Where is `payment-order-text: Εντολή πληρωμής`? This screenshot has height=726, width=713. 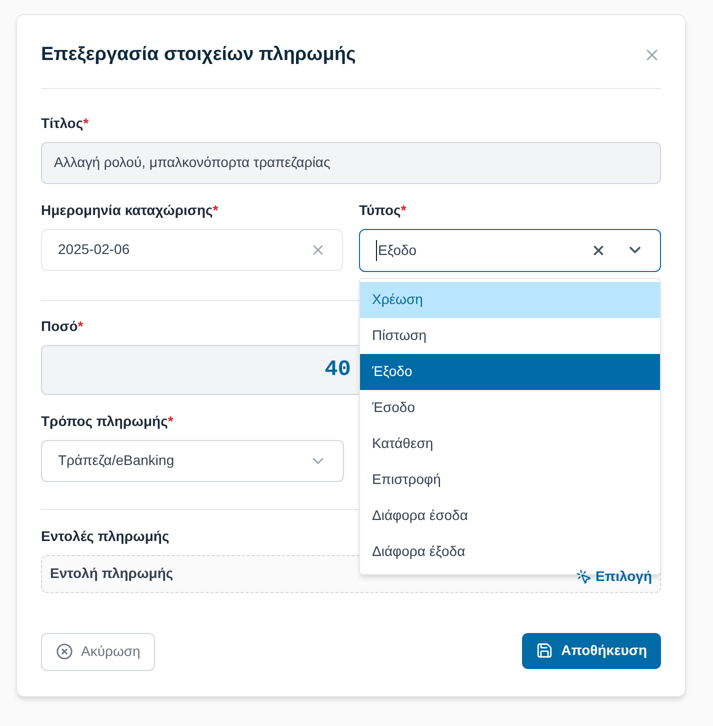 payment-order-text: Εντολή πληρωμής is located at coordinates (112, 573).